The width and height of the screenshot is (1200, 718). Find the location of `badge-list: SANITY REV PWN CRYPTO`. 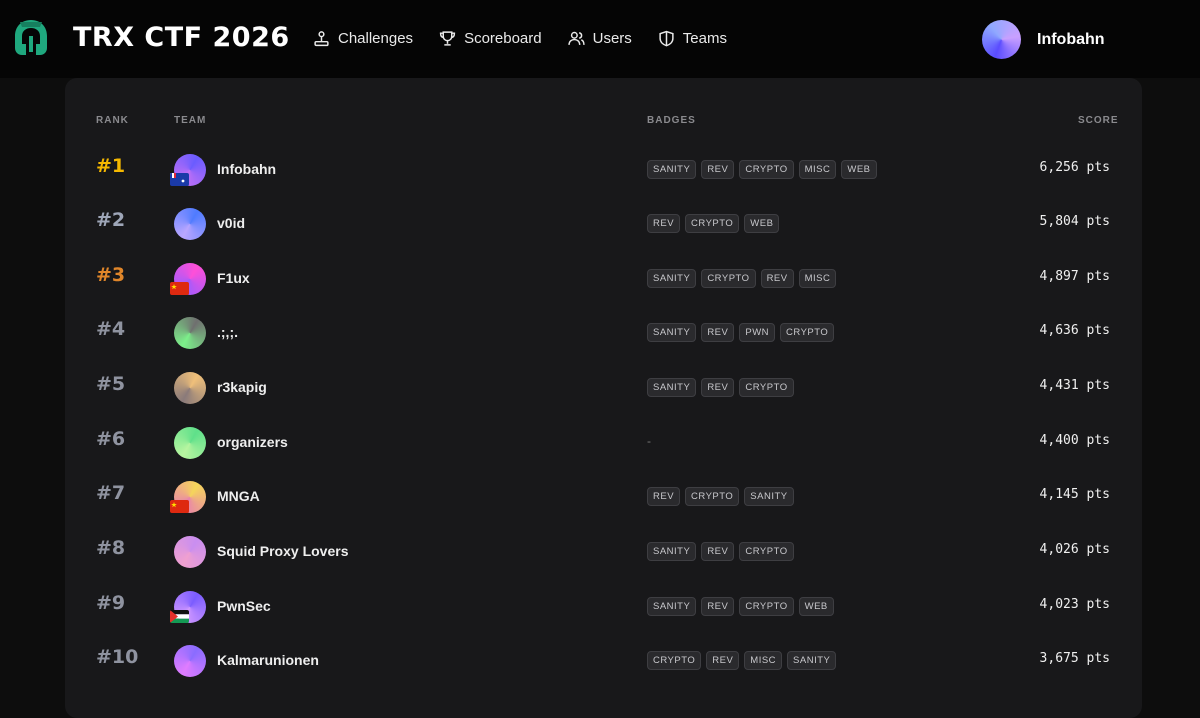

badge-list: SANITY REV PWN CRYPTO is located at coordinates (741, 332).